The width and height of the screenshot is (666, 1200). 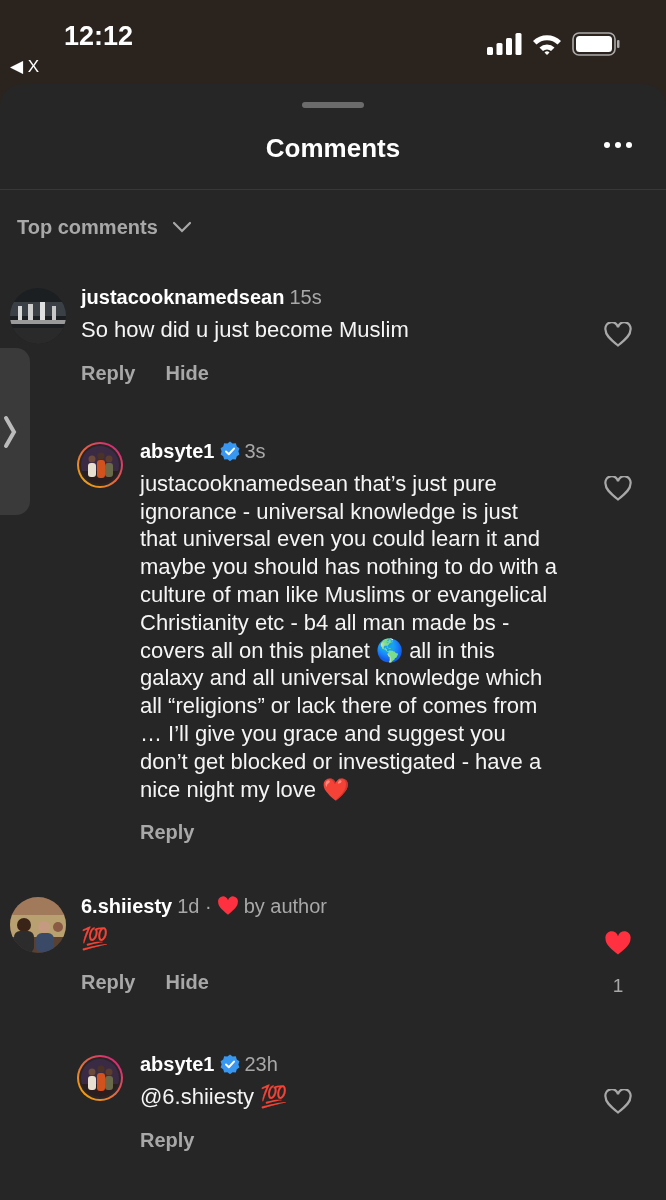 What do you see at coordinates (333, 148) in the screenshot?
I see `sheet-title: Comments` at bounding box center [333, 148].